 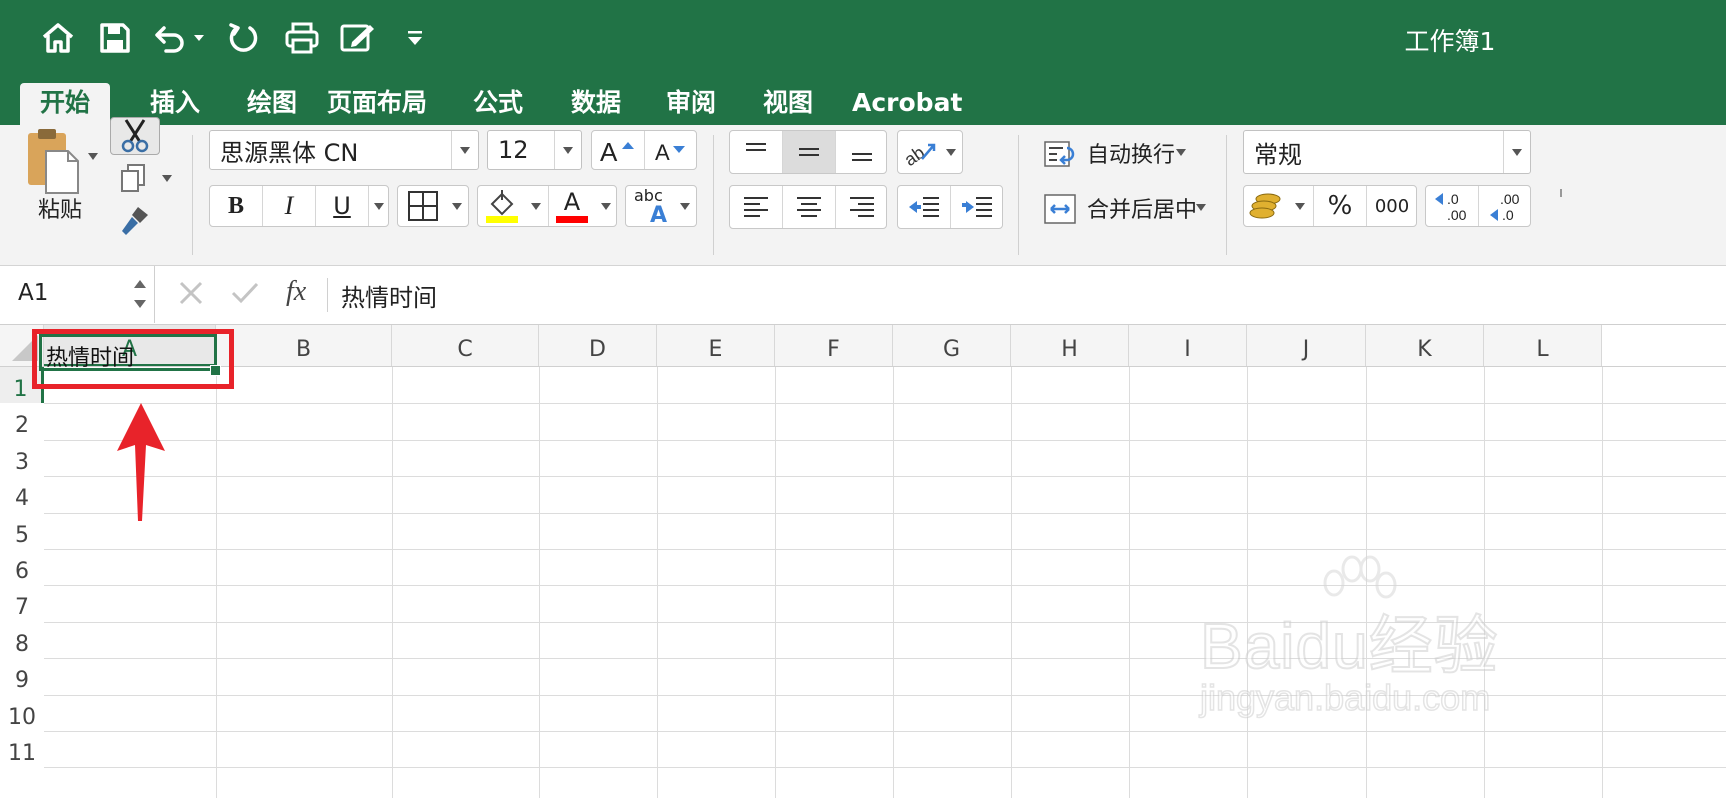 I want to click on decimal-group: .0.00 .00.0, so click(x=1478, y=206).